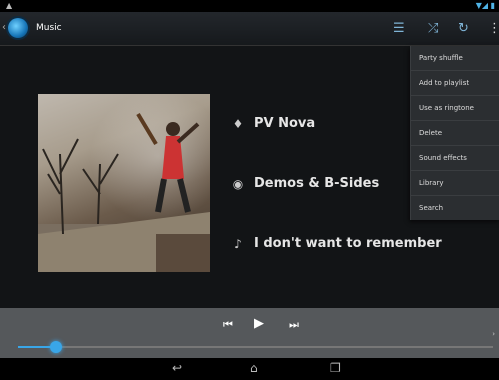  I want to click on navigation-bar: ↩ ⌂ ❐, so click(249, 369).